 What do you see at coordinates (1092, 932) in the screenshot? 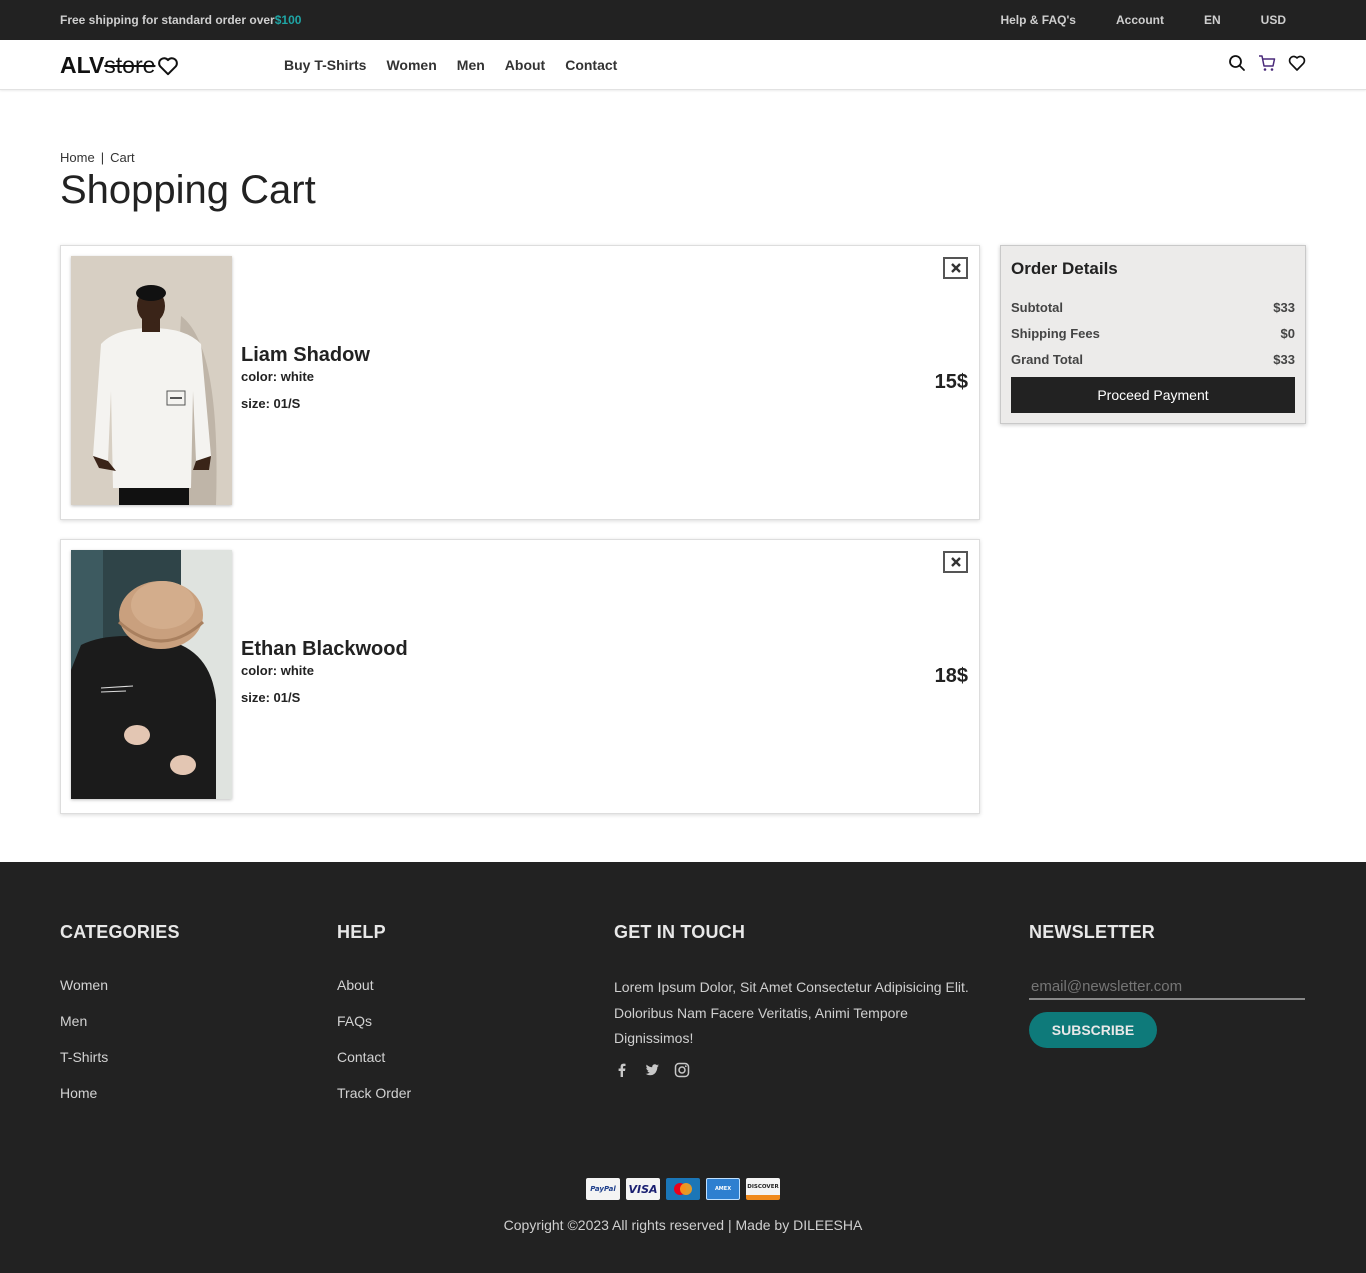
I see `newsletter-title: NEWSLETTER` at bounding box center [1092, 932].